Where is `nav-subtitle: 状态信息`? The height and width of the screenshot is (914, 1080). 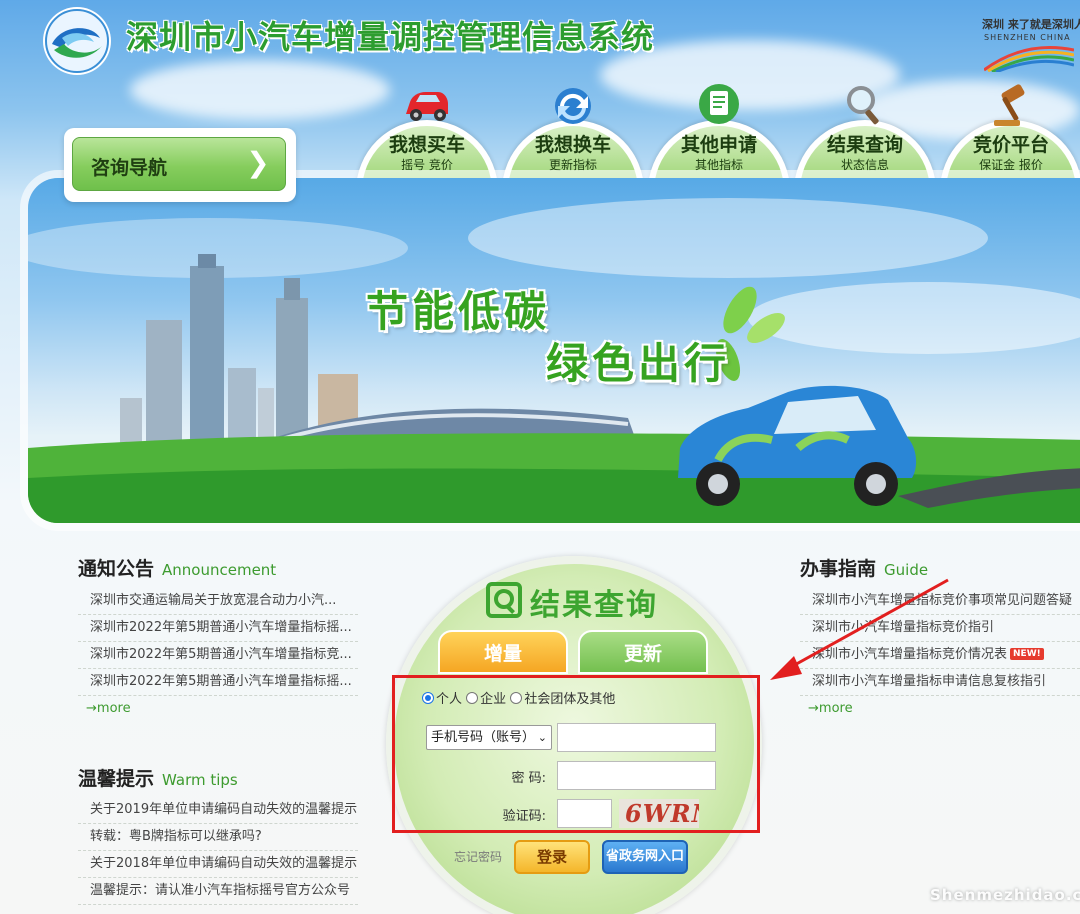
nav-subtitle: 状态信息 is located at coordinates (864, 165).